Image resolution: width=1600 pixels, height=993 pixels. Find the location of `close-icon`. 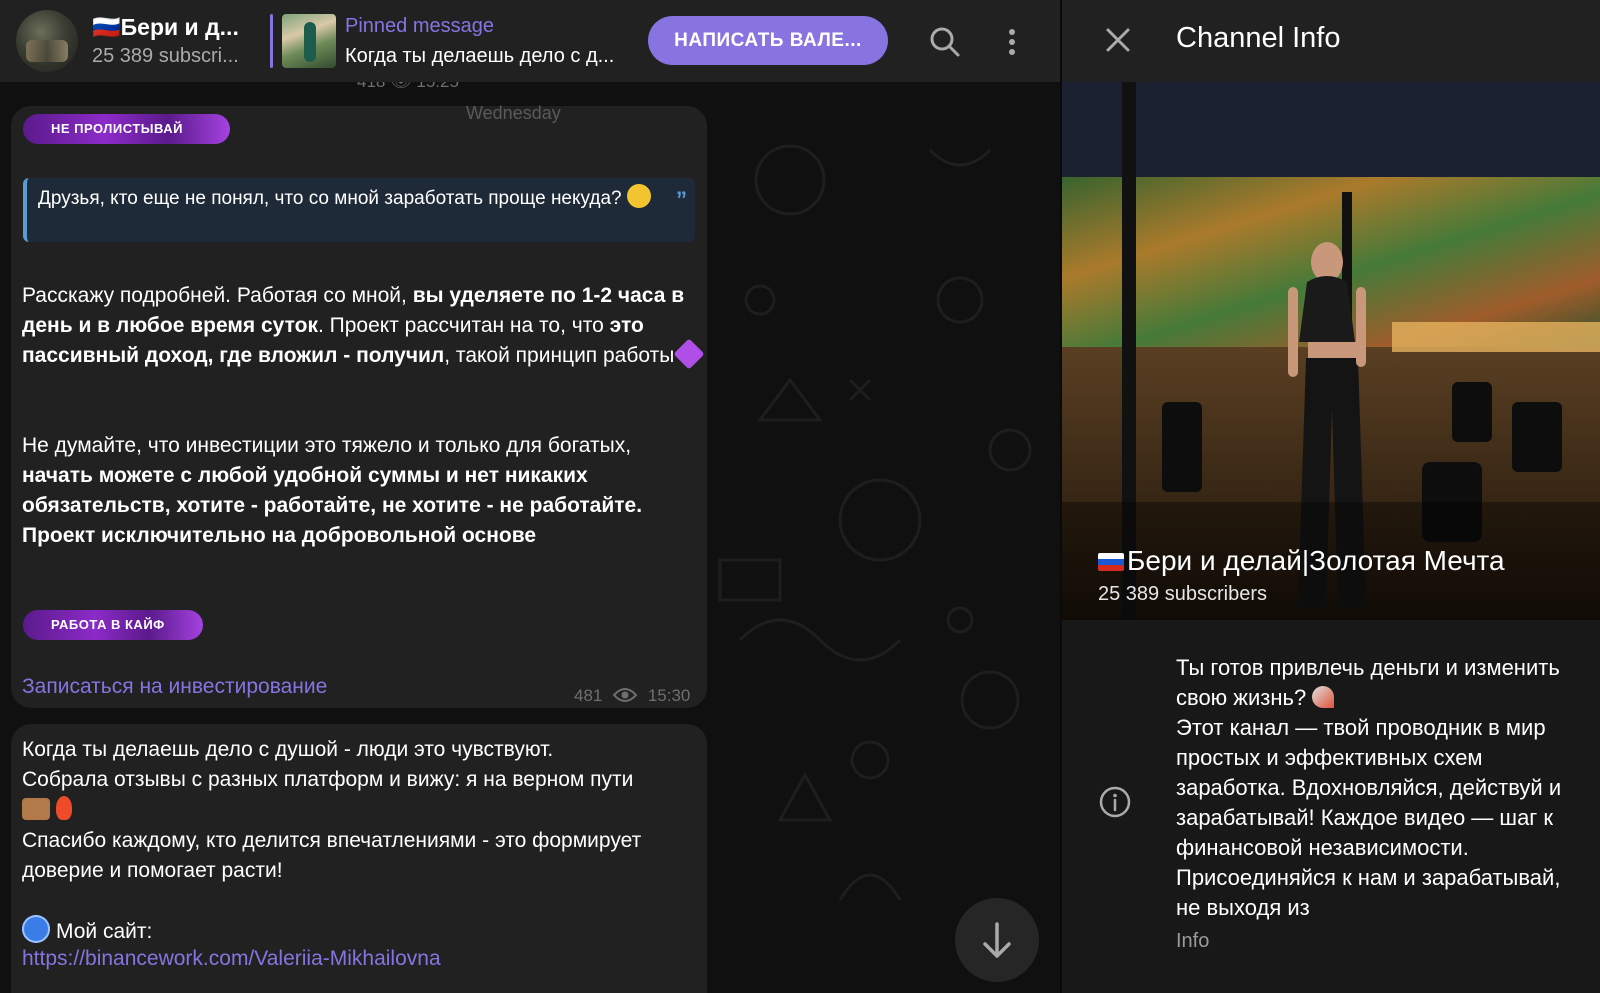

close-icon is located at coordinates (1118, 40).